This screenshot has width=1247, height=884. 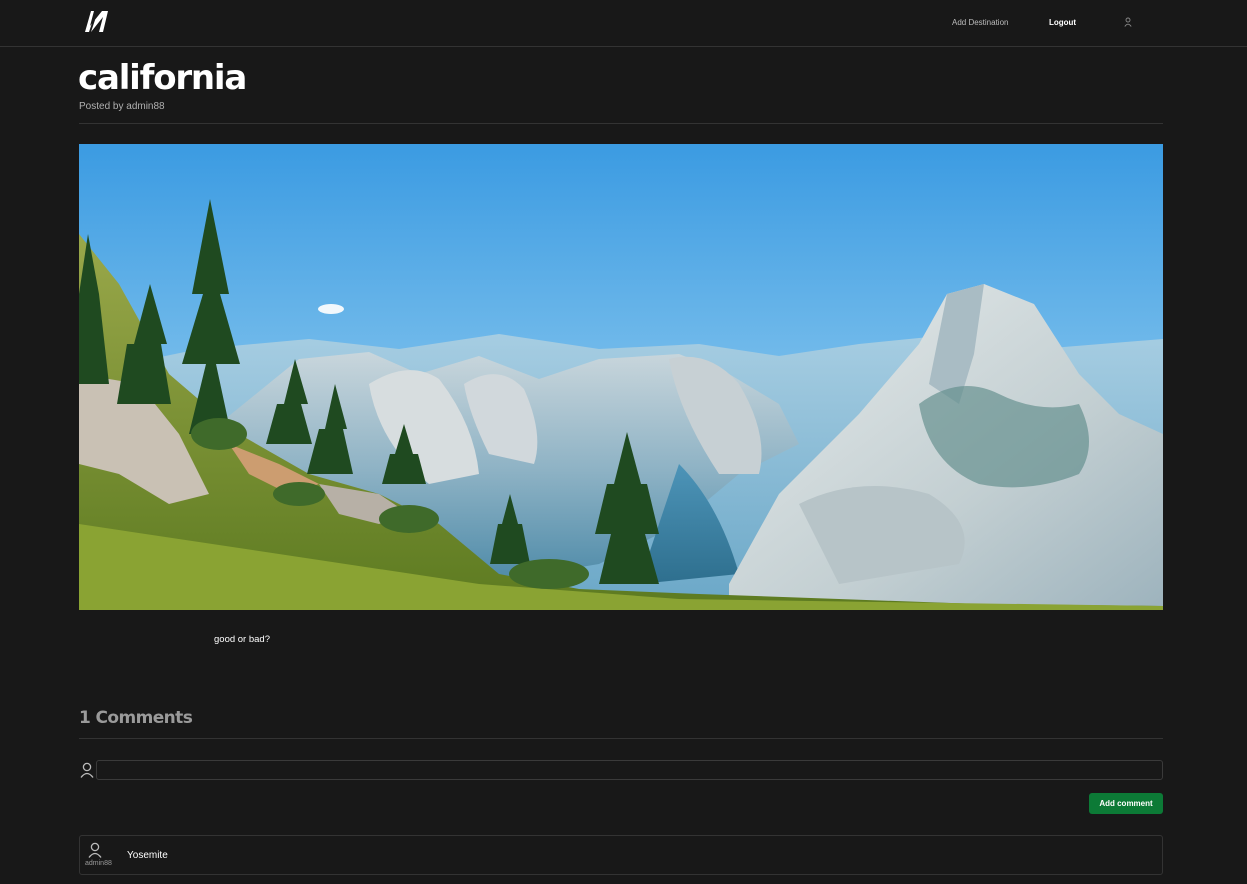 What do you see at coordinates (980, 22) in the screenshot?
I see `add-destination-link: Add Destination` at bounding box center [980, 22].